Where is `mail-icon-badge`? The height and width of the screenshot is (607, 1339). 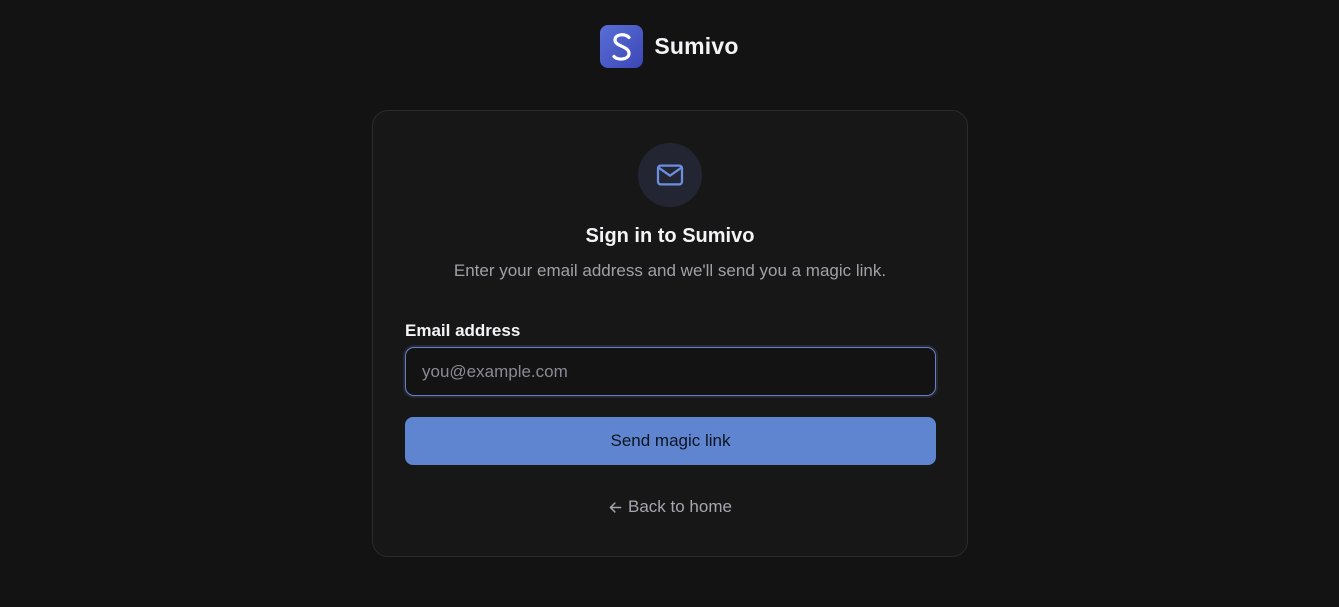 mail-icon-badge is located at coordinates (670, 175).